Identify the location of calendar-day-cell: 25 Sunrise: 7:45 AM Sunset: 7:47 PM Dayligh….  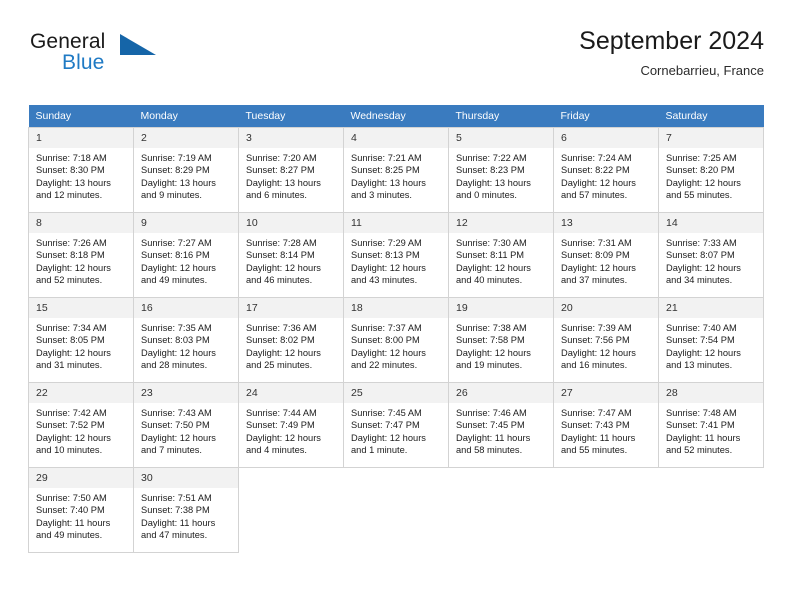
(396, 425).